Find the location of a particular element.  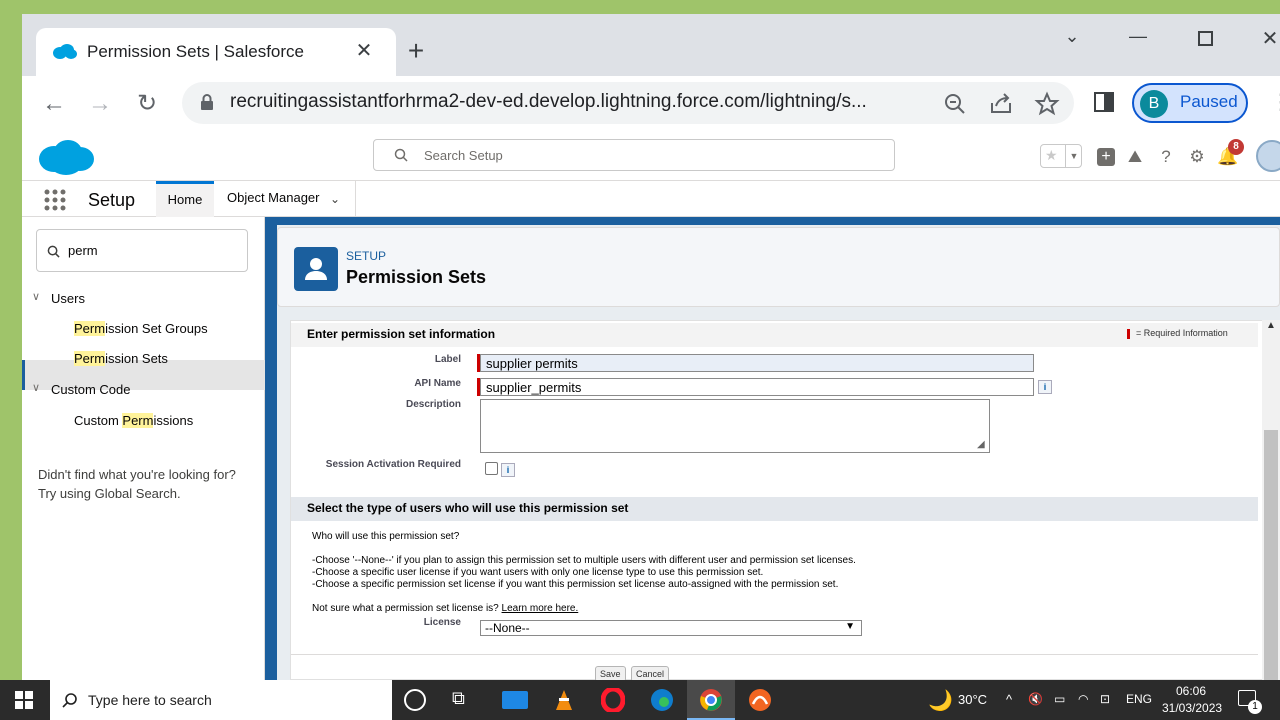

zoom-icon is located at coordinates (955, 104).